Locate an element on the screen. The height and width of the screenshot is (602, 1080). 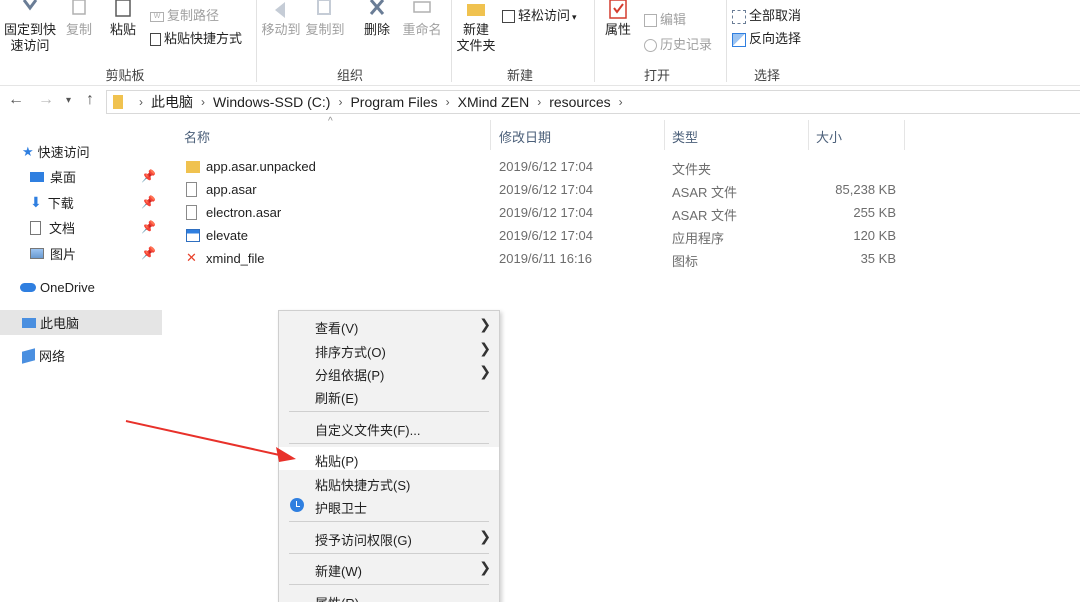
easy-access-button: 轻松访问 ▾ is located at coordinates (539, 16).